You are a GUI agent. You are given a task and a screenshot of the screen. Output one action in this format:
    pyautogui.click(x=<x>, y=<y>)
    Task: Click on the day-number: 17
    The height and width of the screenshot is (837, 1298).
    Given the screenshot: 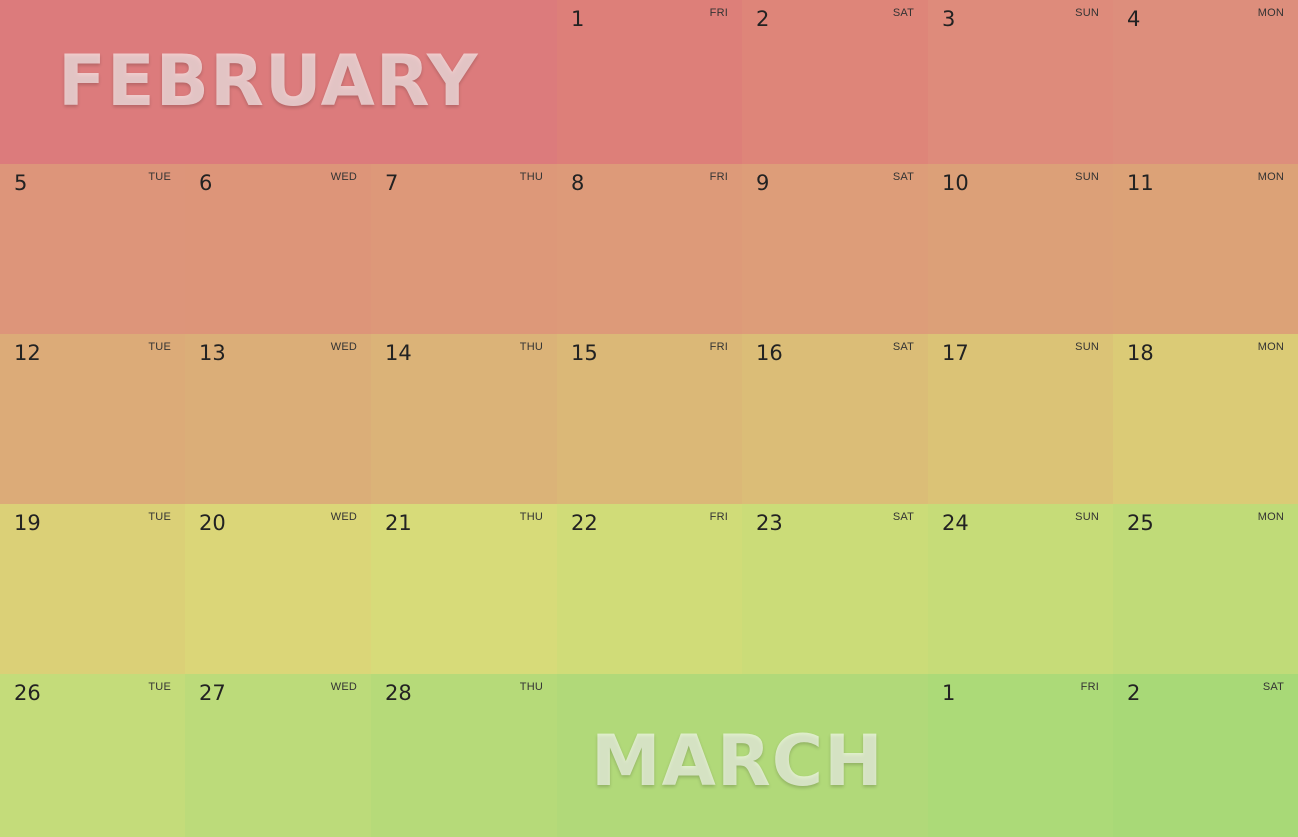 What is the action you would take?
    pyautogui.click(x=955, y=353)
    